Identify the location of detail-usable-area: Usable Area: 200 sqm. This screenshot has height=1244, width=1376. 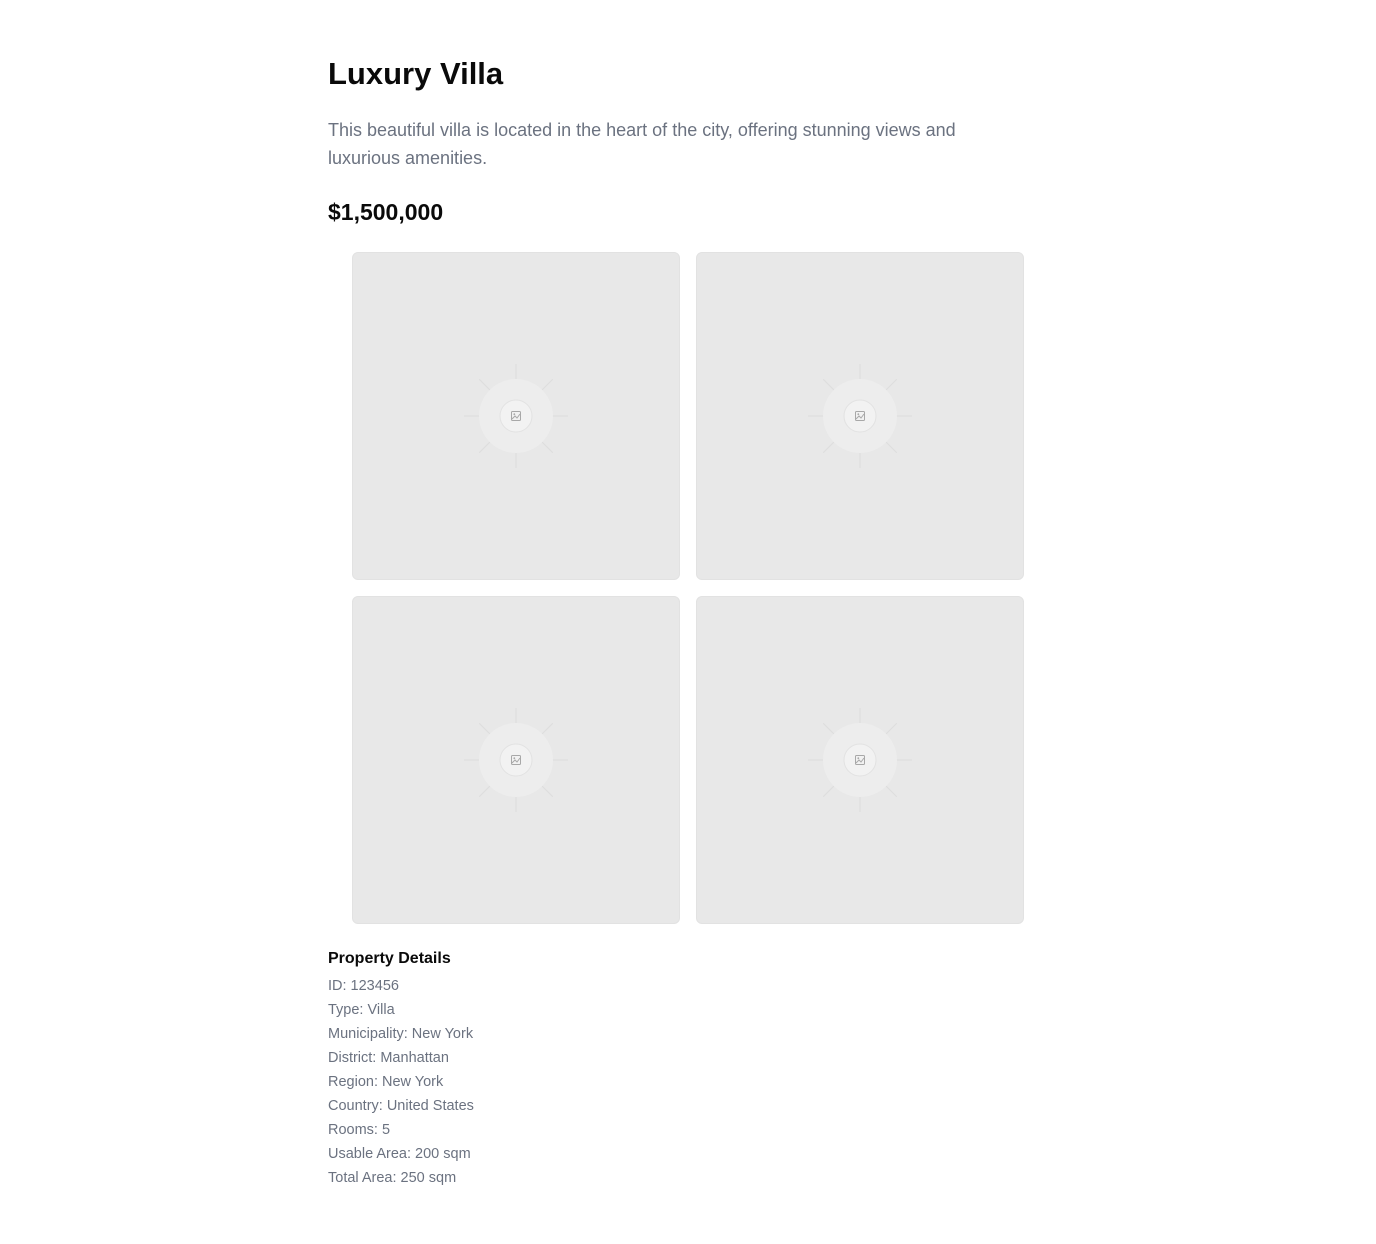
(399, 1154).